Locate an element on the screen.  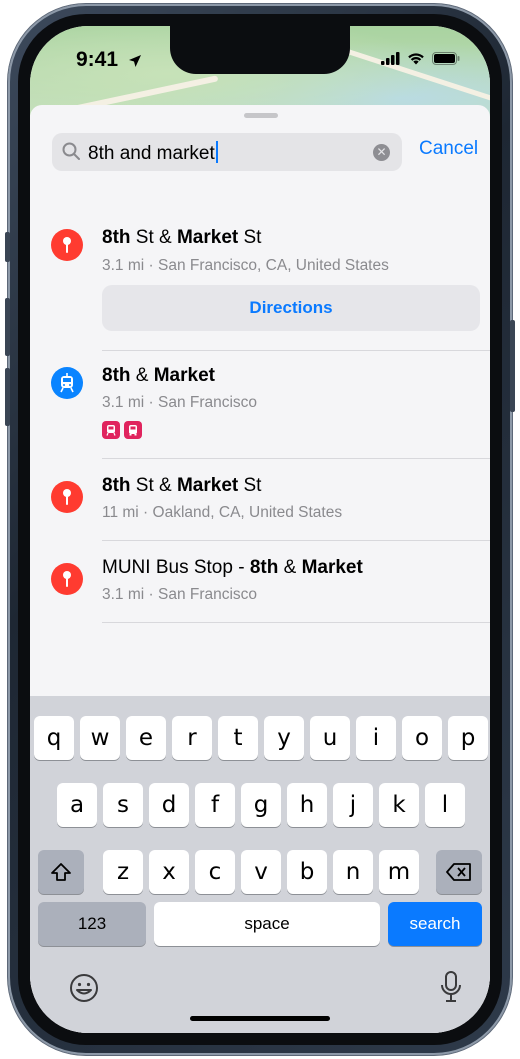
key-o: o is located at coordinates (422, 738).